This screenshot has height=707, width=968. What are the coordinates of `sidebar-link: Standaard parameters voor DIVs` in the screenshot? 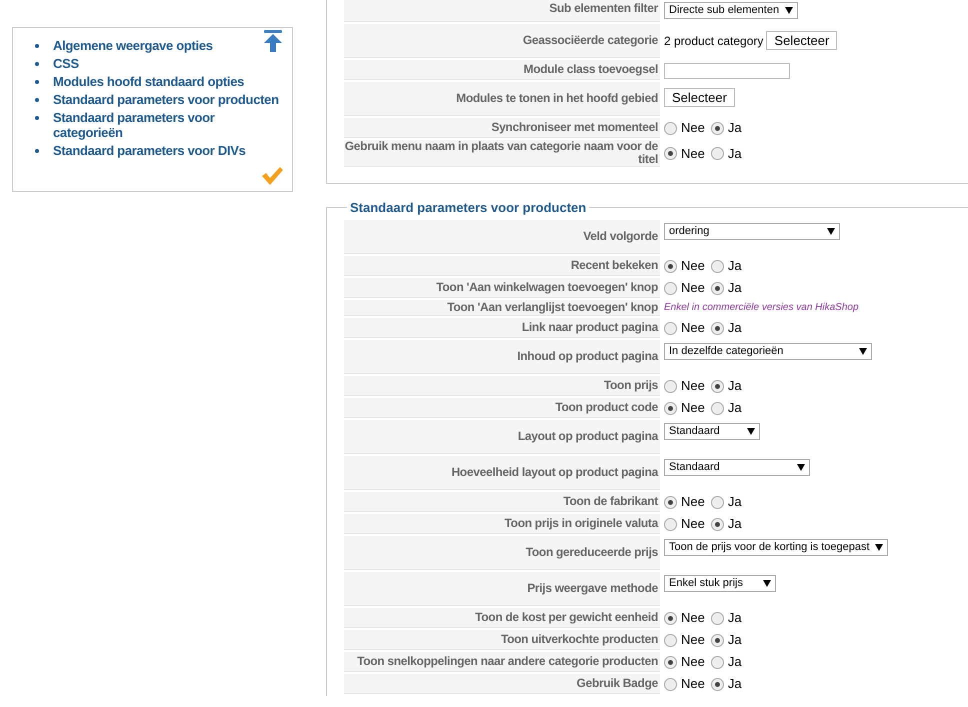 It's located at (149, 150).